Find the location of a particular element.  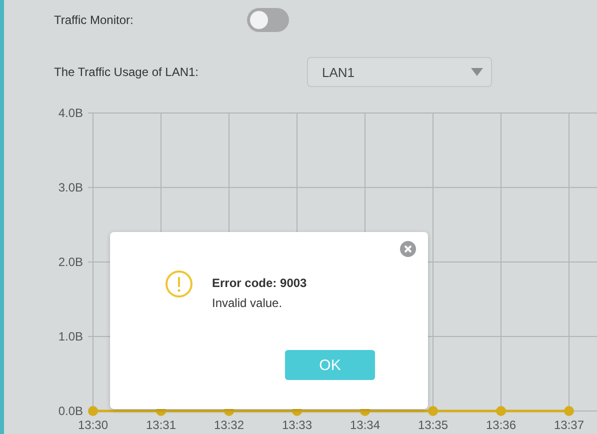

y-axis-label: 3.0B is located at coordinates (70, 187).